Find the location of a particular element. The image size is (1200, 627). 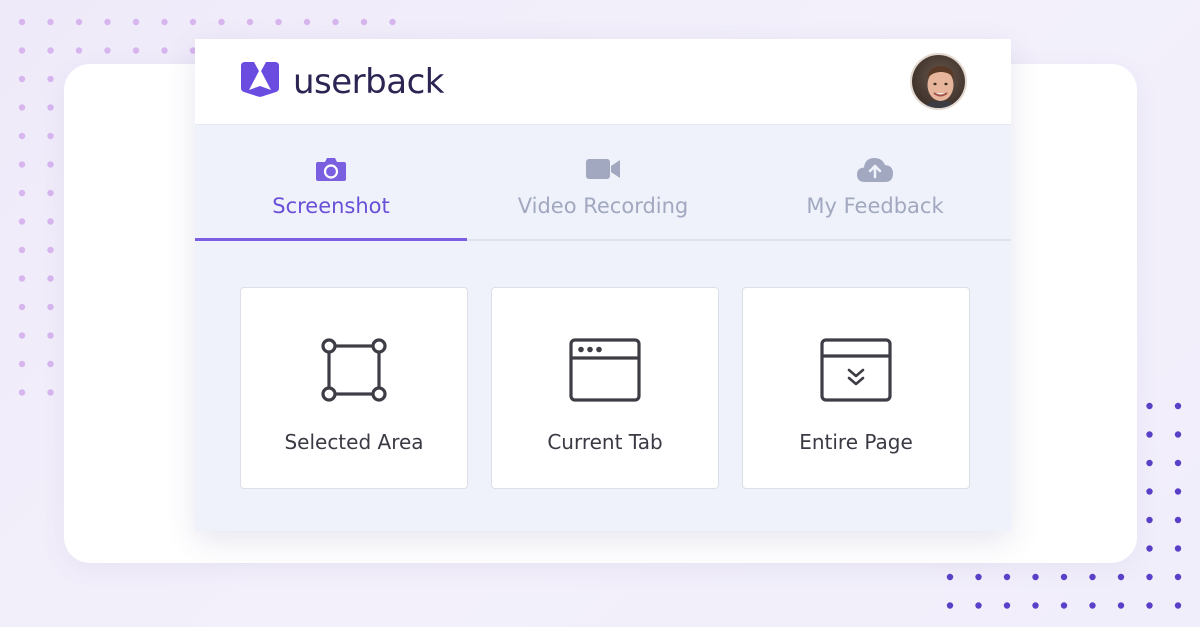

browser-window-icon is located at coordinates (605, 370).